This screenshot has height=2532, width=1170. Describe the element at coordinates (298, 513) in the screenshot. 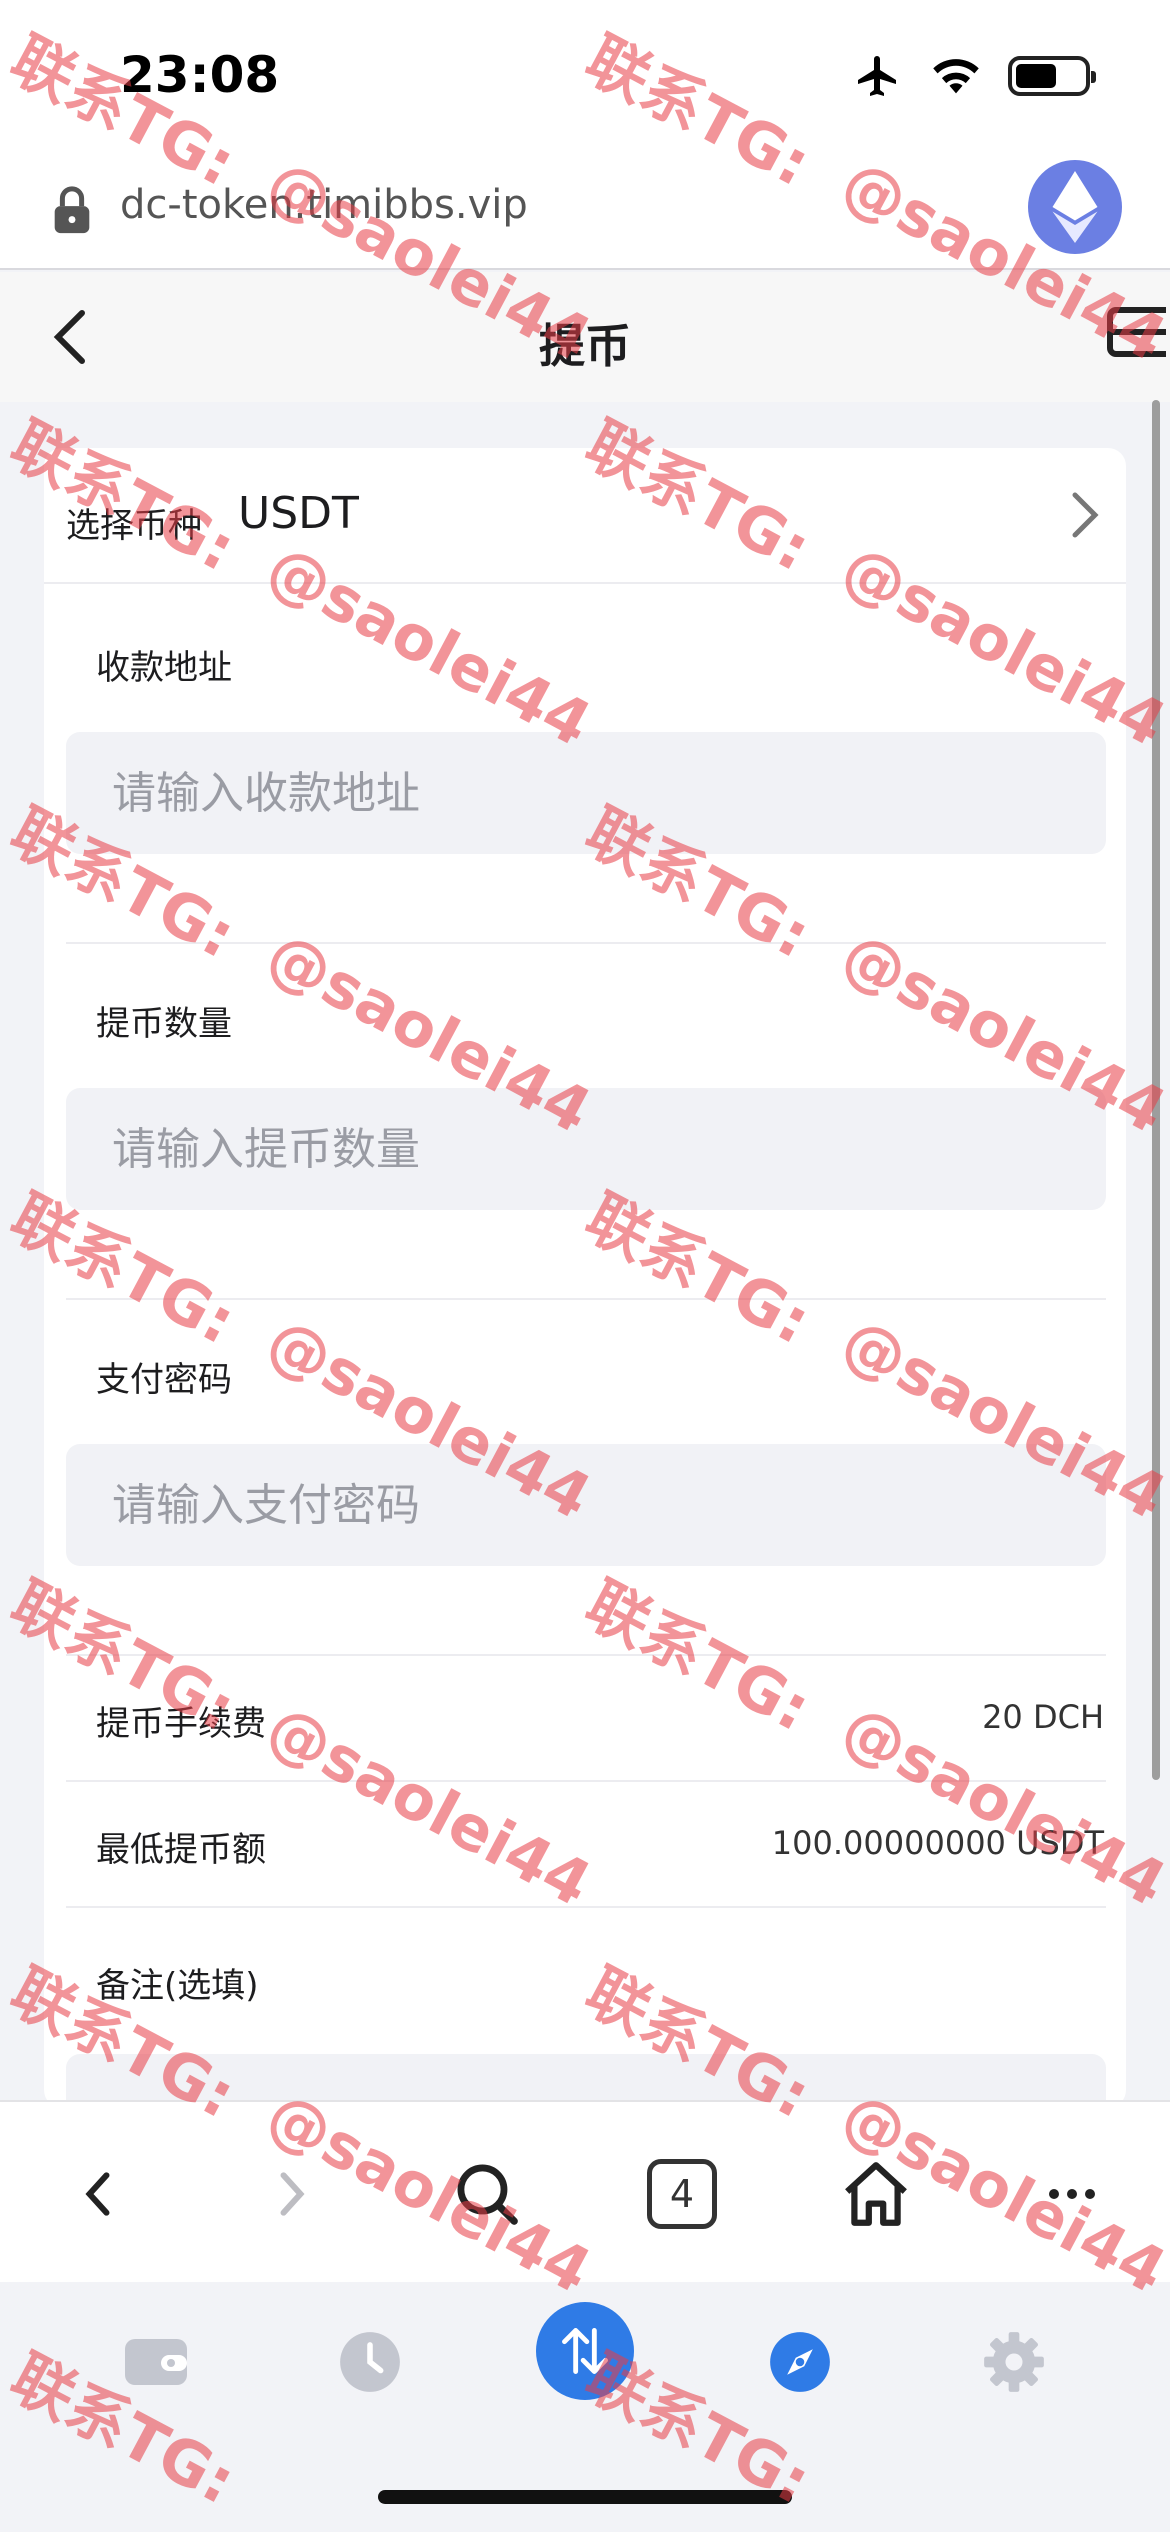

I see `currency-value: USDT` at that location.